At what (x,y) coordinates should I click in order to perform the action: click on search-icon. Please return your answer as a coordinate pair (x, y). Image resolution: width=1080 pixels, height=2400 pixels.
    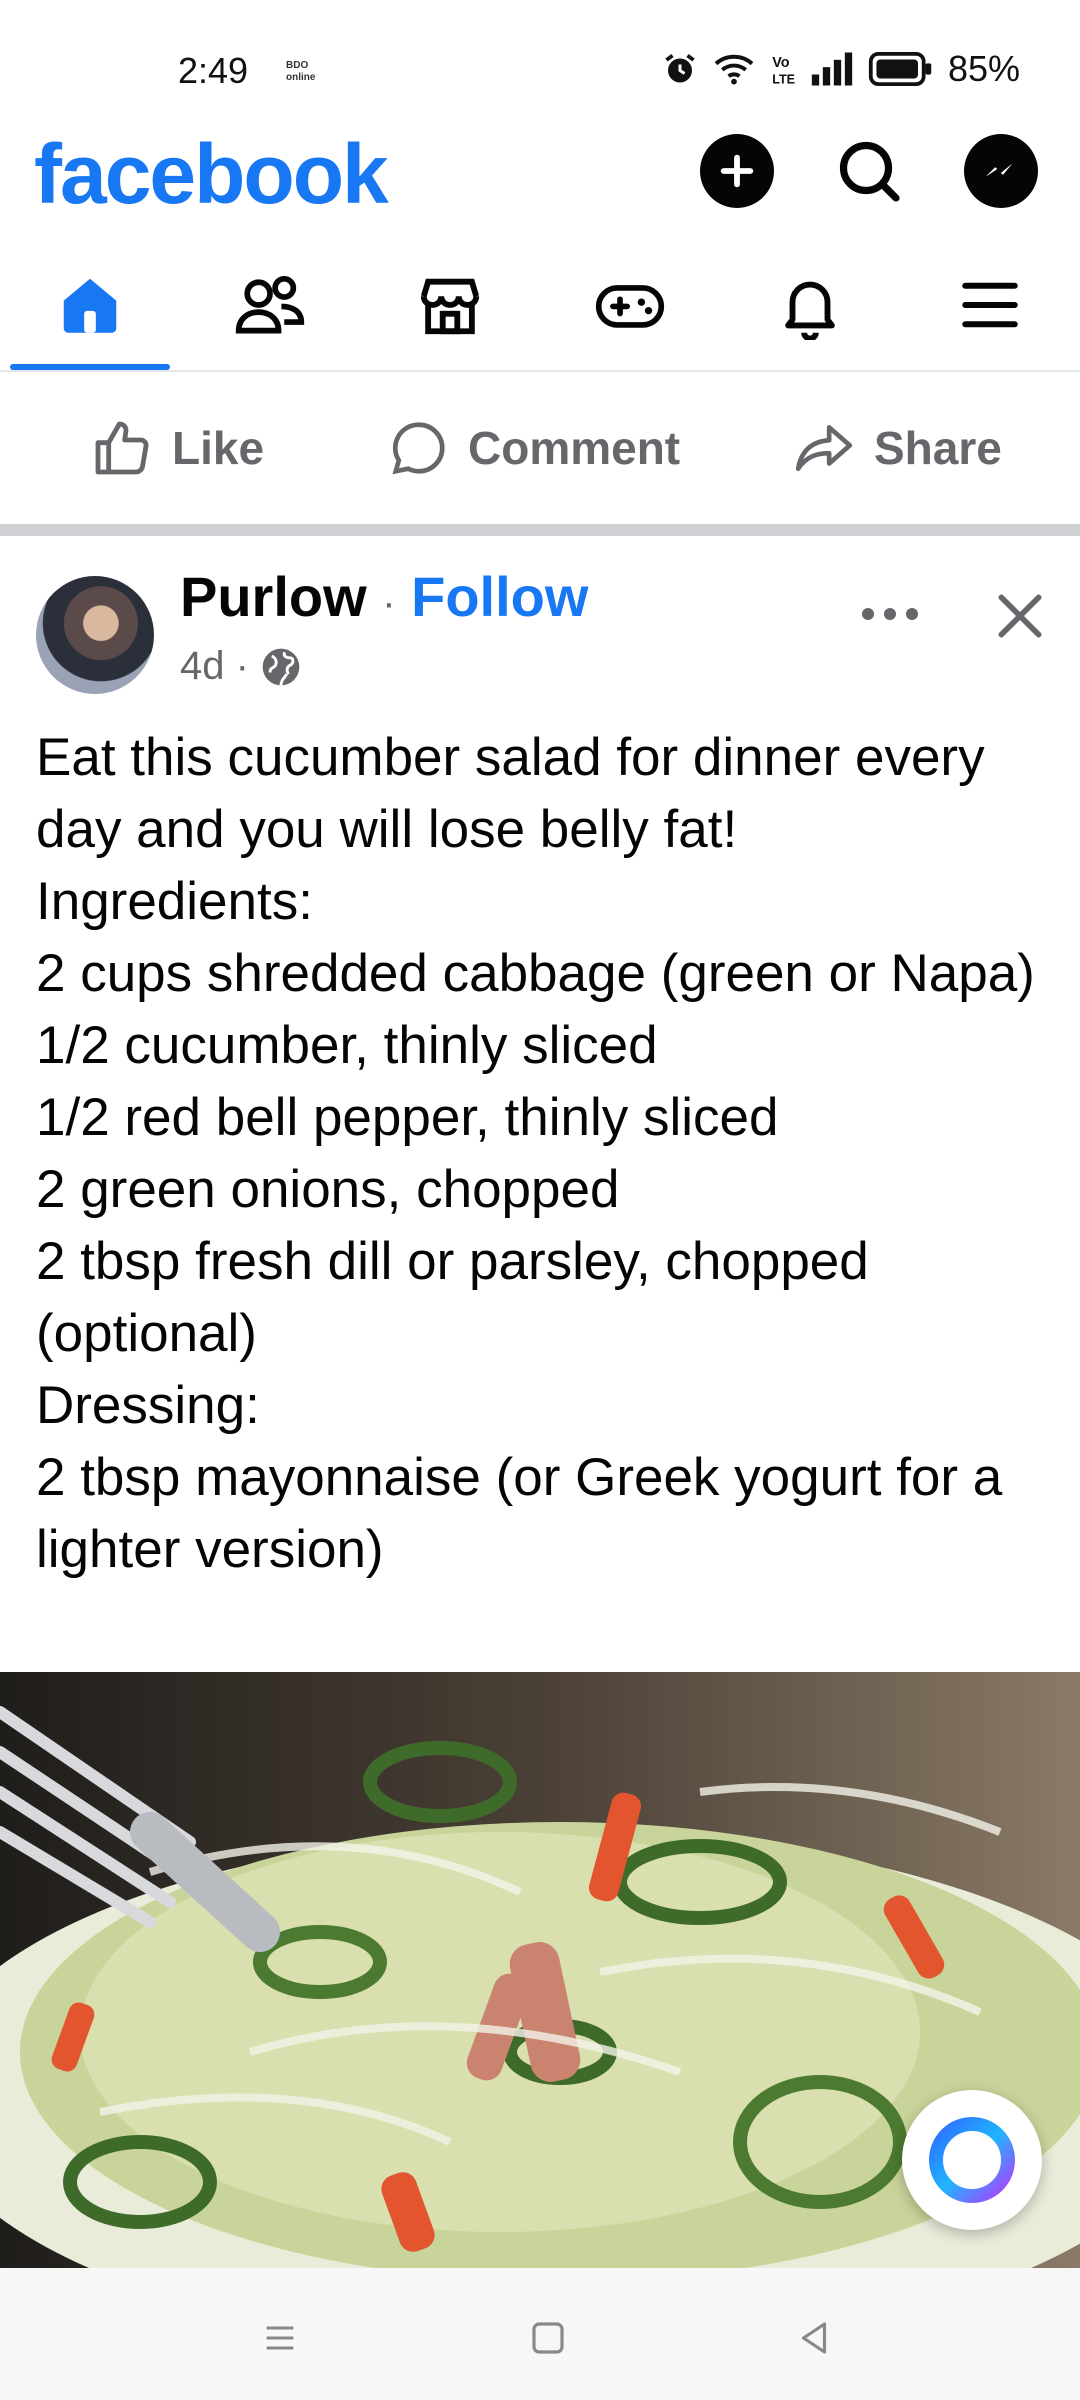
    Looking at the image, I should click on (869, 171).